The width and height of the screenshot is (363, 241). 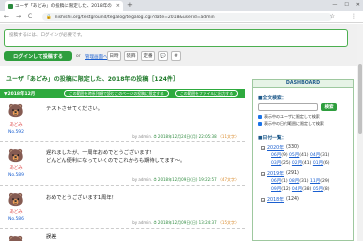 What do you see at coordinates (81, 198) in the screenshot?
I see `post-text-line: おめでとうございます1周年！` at bounding box center [81, 198].